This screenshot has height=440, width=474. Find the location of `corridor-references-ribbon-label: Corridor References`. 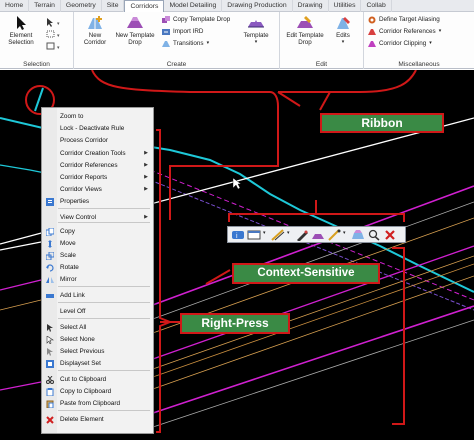

corridor-references-ribbon-label: Corridor References is located at coordinates (407, 31).